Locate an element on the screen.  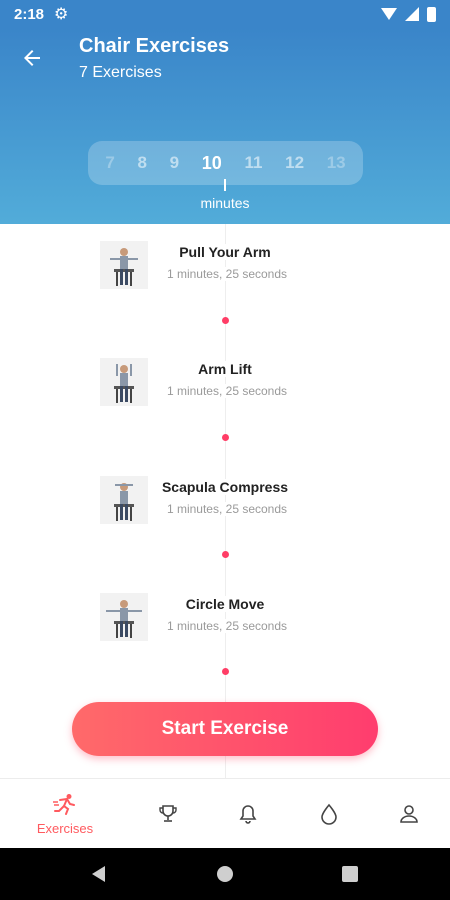
nav-tab-water is located at coordinates (329, 814).